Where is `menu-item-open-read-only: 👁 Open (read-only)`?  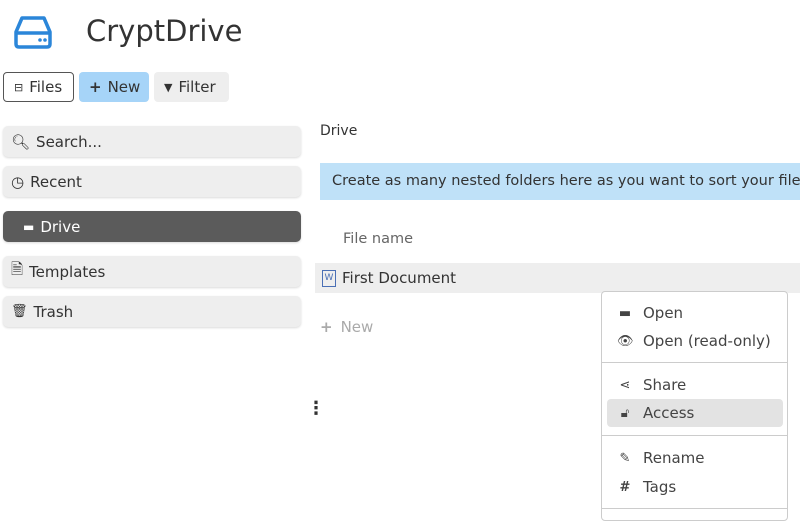 menu-item-open-read-only: 👁 Open (read-only) is located at coordinates (695, 341).